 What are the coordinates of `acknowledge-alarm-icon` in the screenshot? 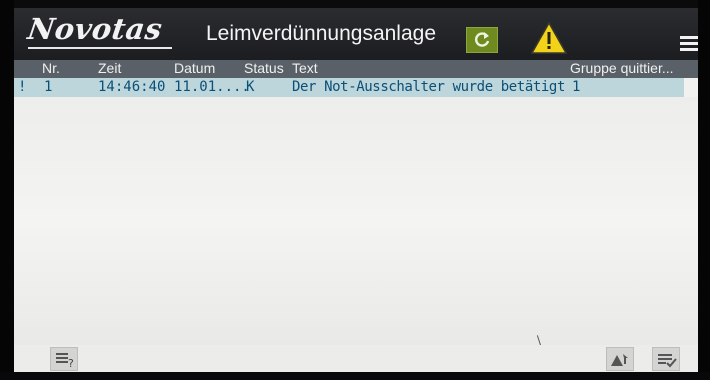 It's located at (619, 360).